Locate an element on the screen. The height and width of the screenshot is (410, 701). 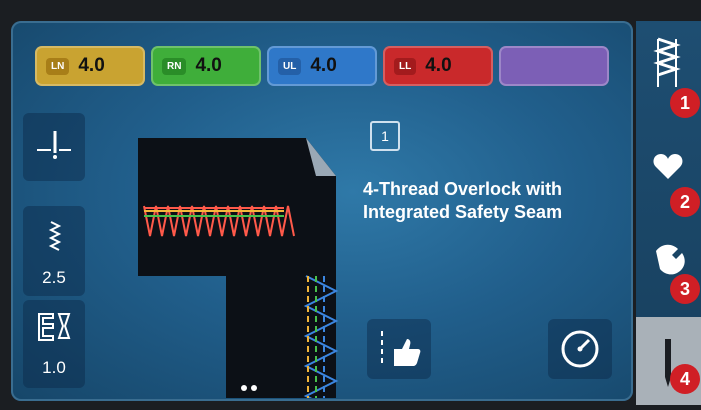
speedometer-icon is located at coordinates (580, 349).